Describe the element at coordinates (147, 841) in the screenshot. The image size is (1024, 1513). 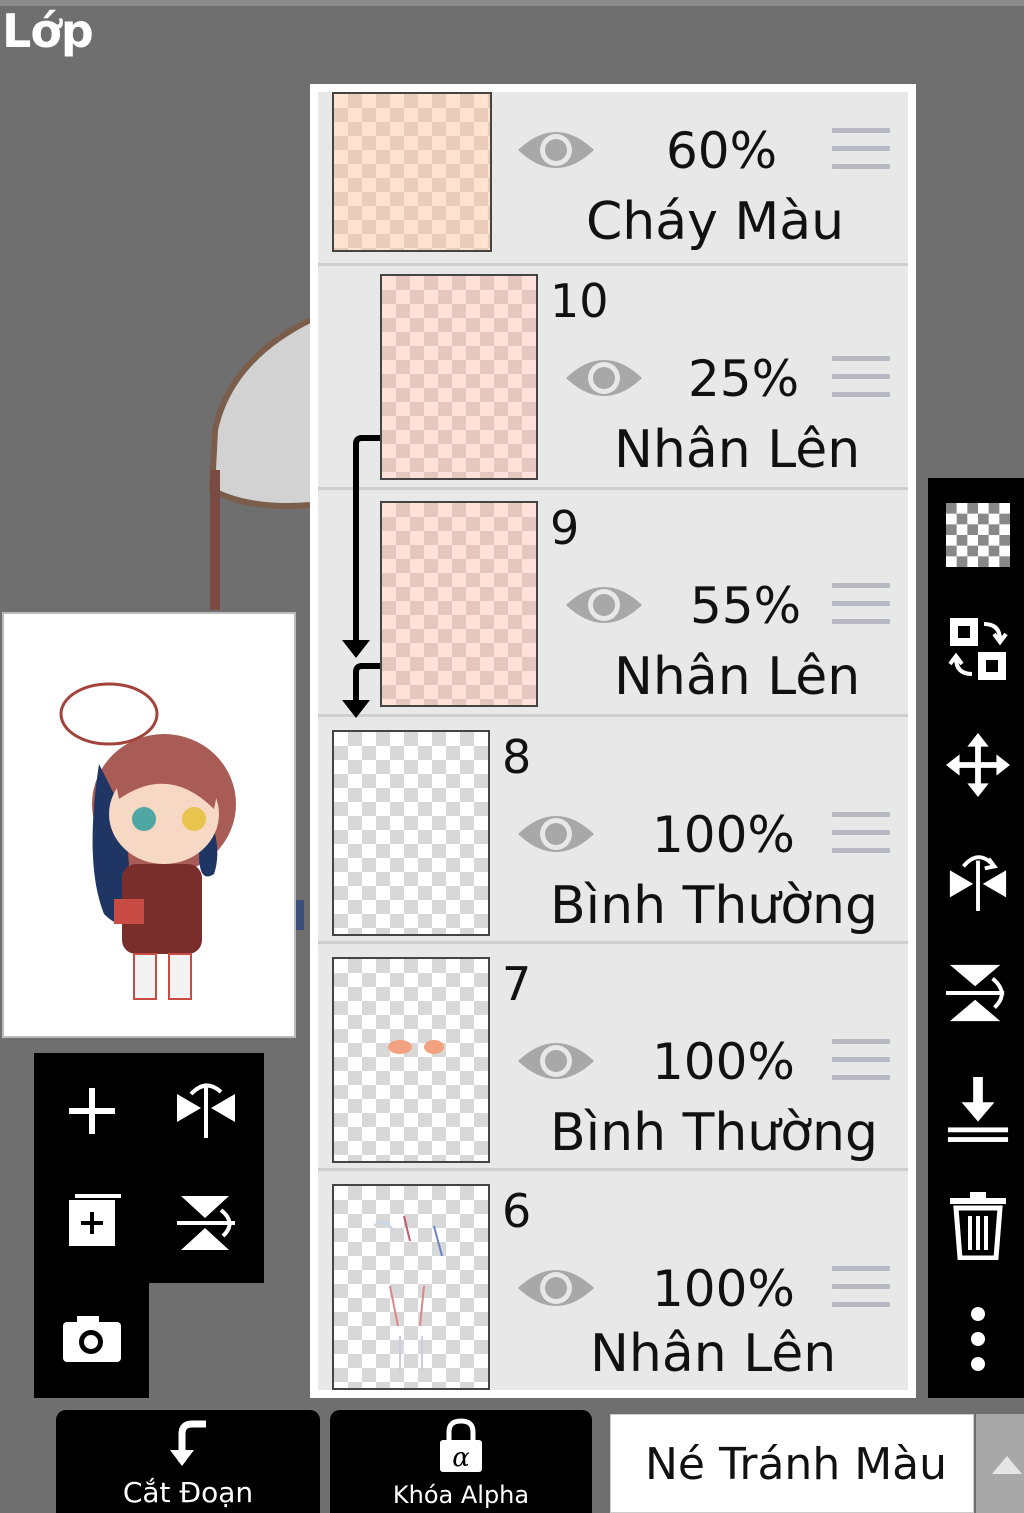
I see `character-preview-image` at that location.